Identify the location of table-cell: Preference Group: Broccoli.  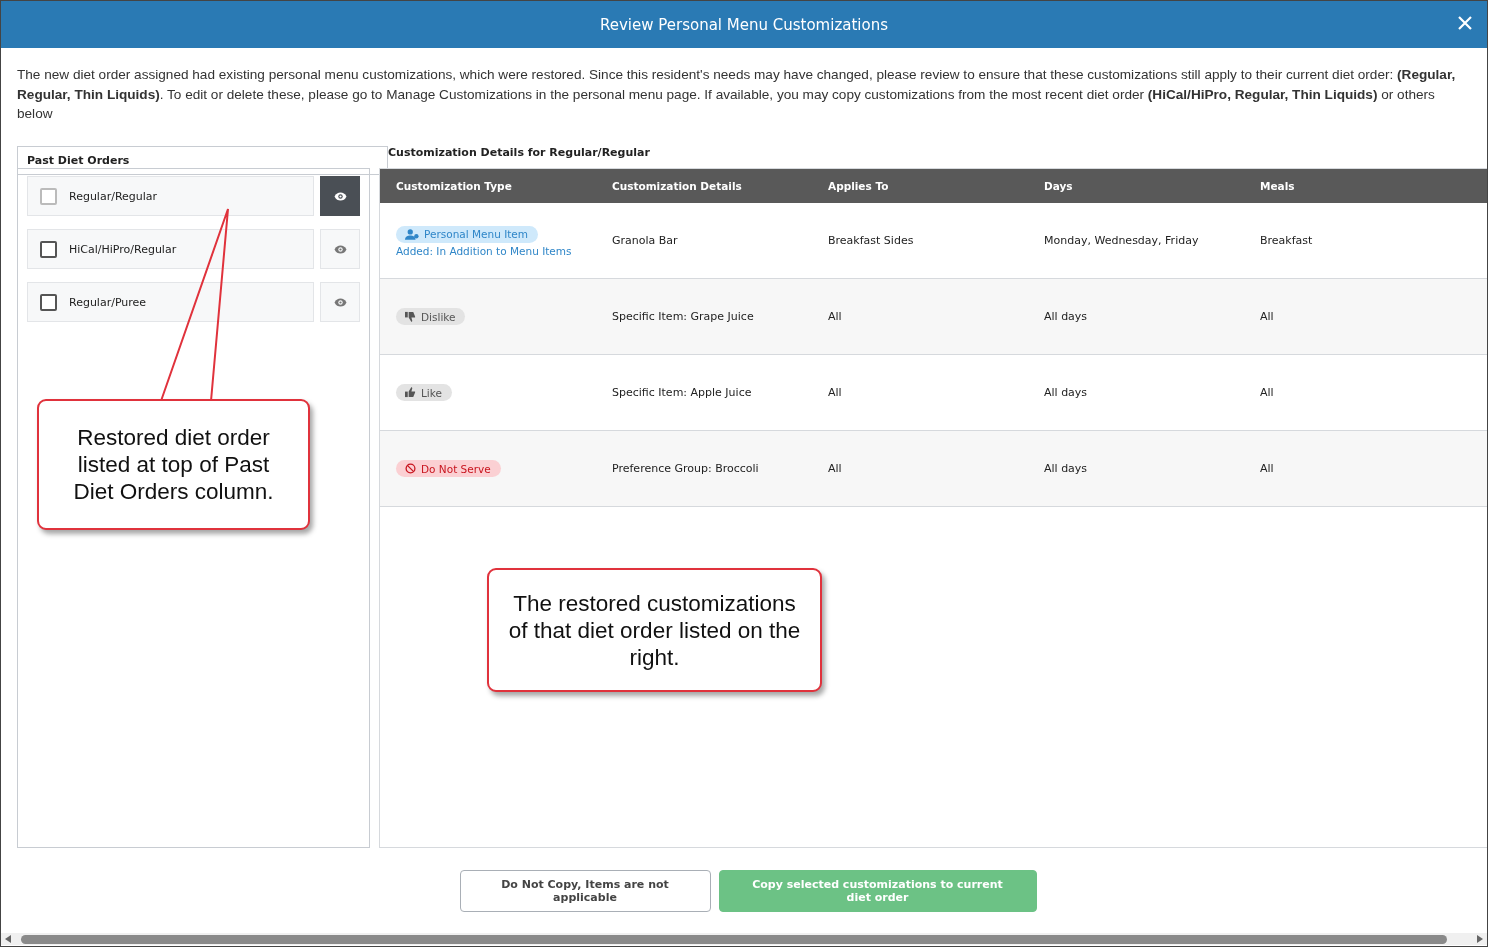
(685, 469).